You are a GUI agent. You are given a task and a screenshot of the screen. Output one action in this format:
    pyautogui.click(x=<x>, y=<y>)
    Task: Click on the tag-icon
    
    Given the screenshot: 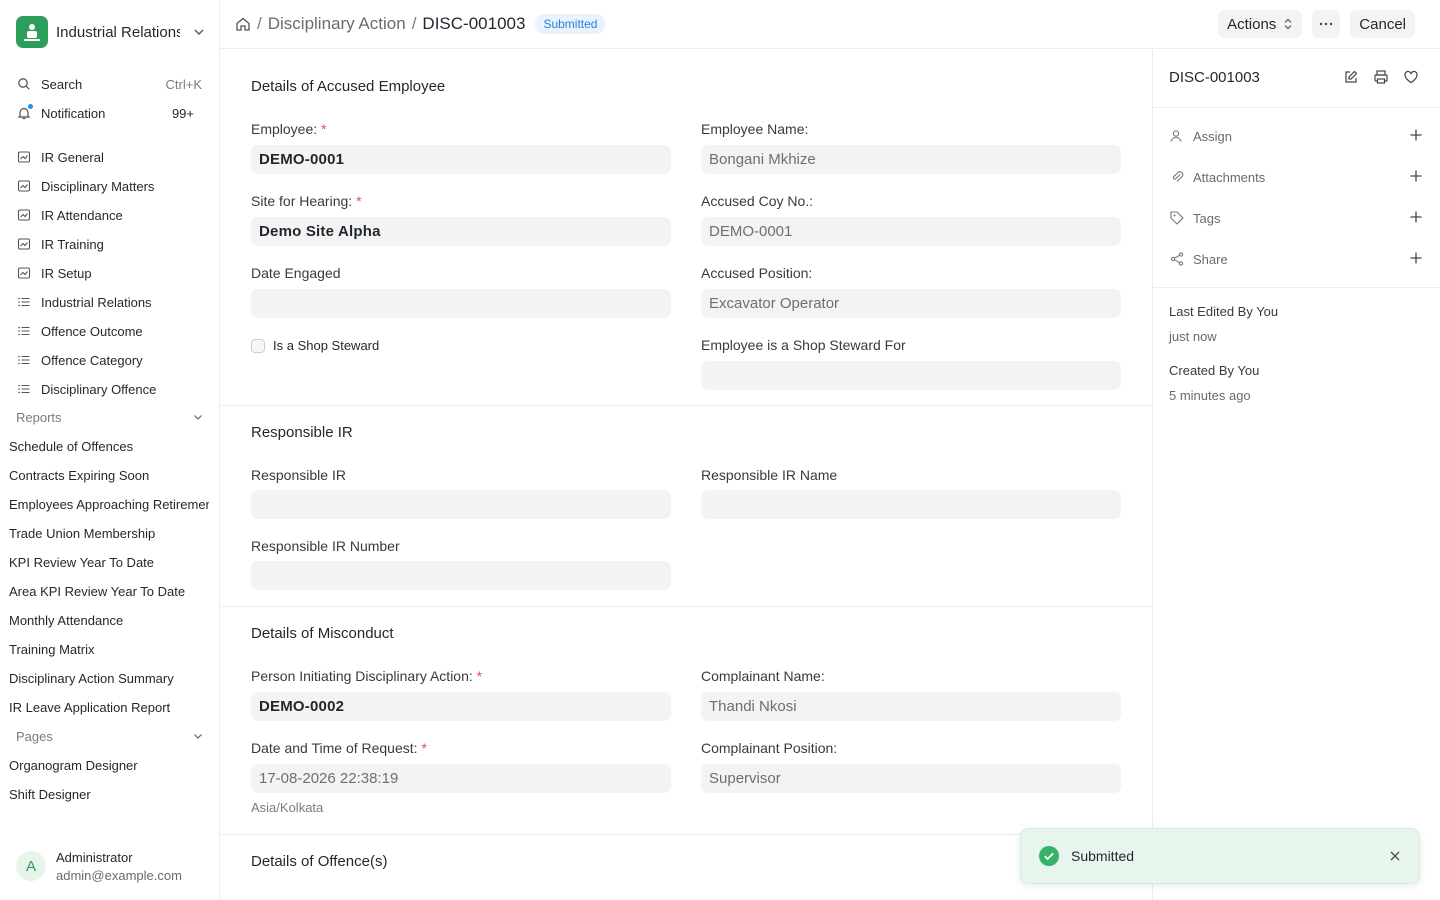 What is the action you would take?
    pyautogui.click(x=1177, y=218)
    